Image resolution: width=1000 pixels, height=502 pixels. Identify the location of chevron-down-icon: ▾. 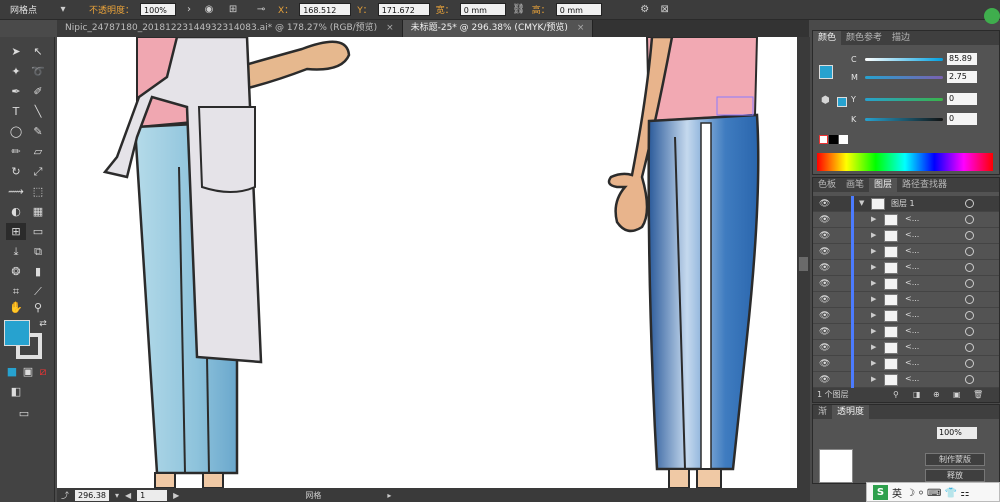
(117, 495).